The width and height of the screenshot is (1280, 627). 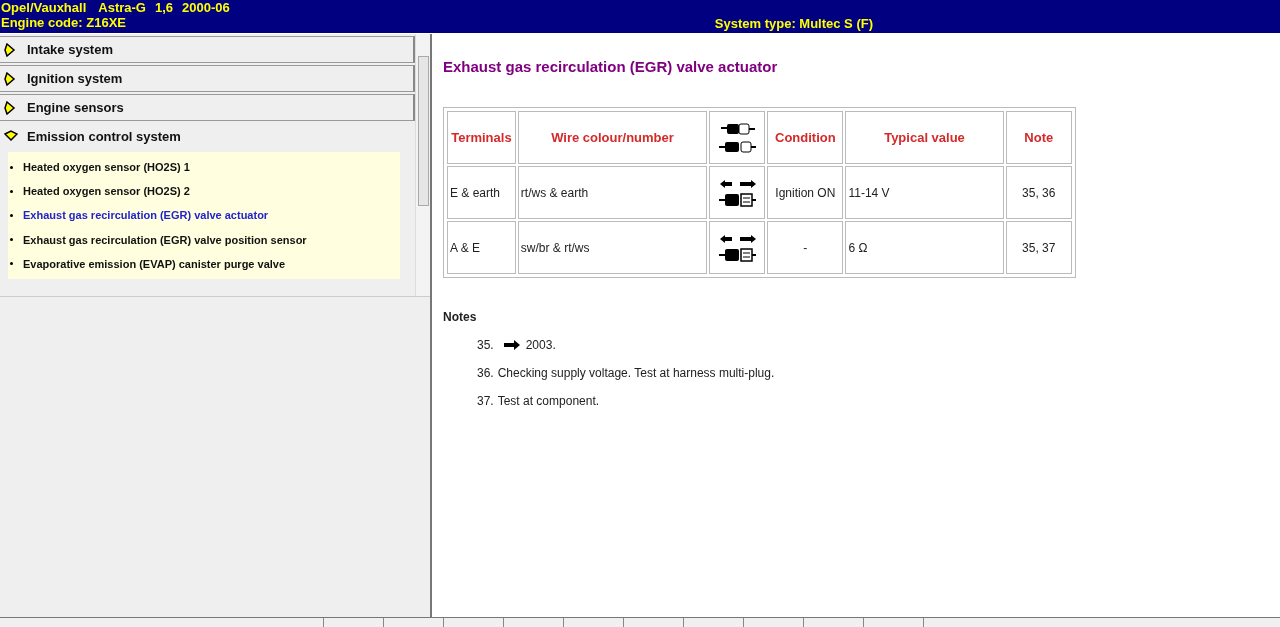 I want to click on note-number: 37., so click(x=485, y=401).